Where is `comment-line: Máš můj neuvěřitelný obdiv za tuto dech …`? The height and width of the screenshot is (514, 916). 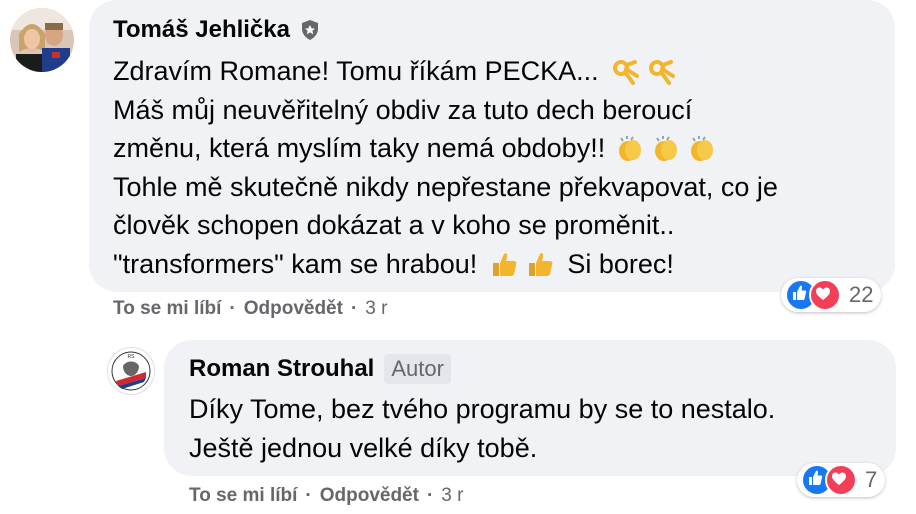 comment-line: Máš můj neuvěřitelný obdiv za tuto dech … is located at coordinates (445, 110).